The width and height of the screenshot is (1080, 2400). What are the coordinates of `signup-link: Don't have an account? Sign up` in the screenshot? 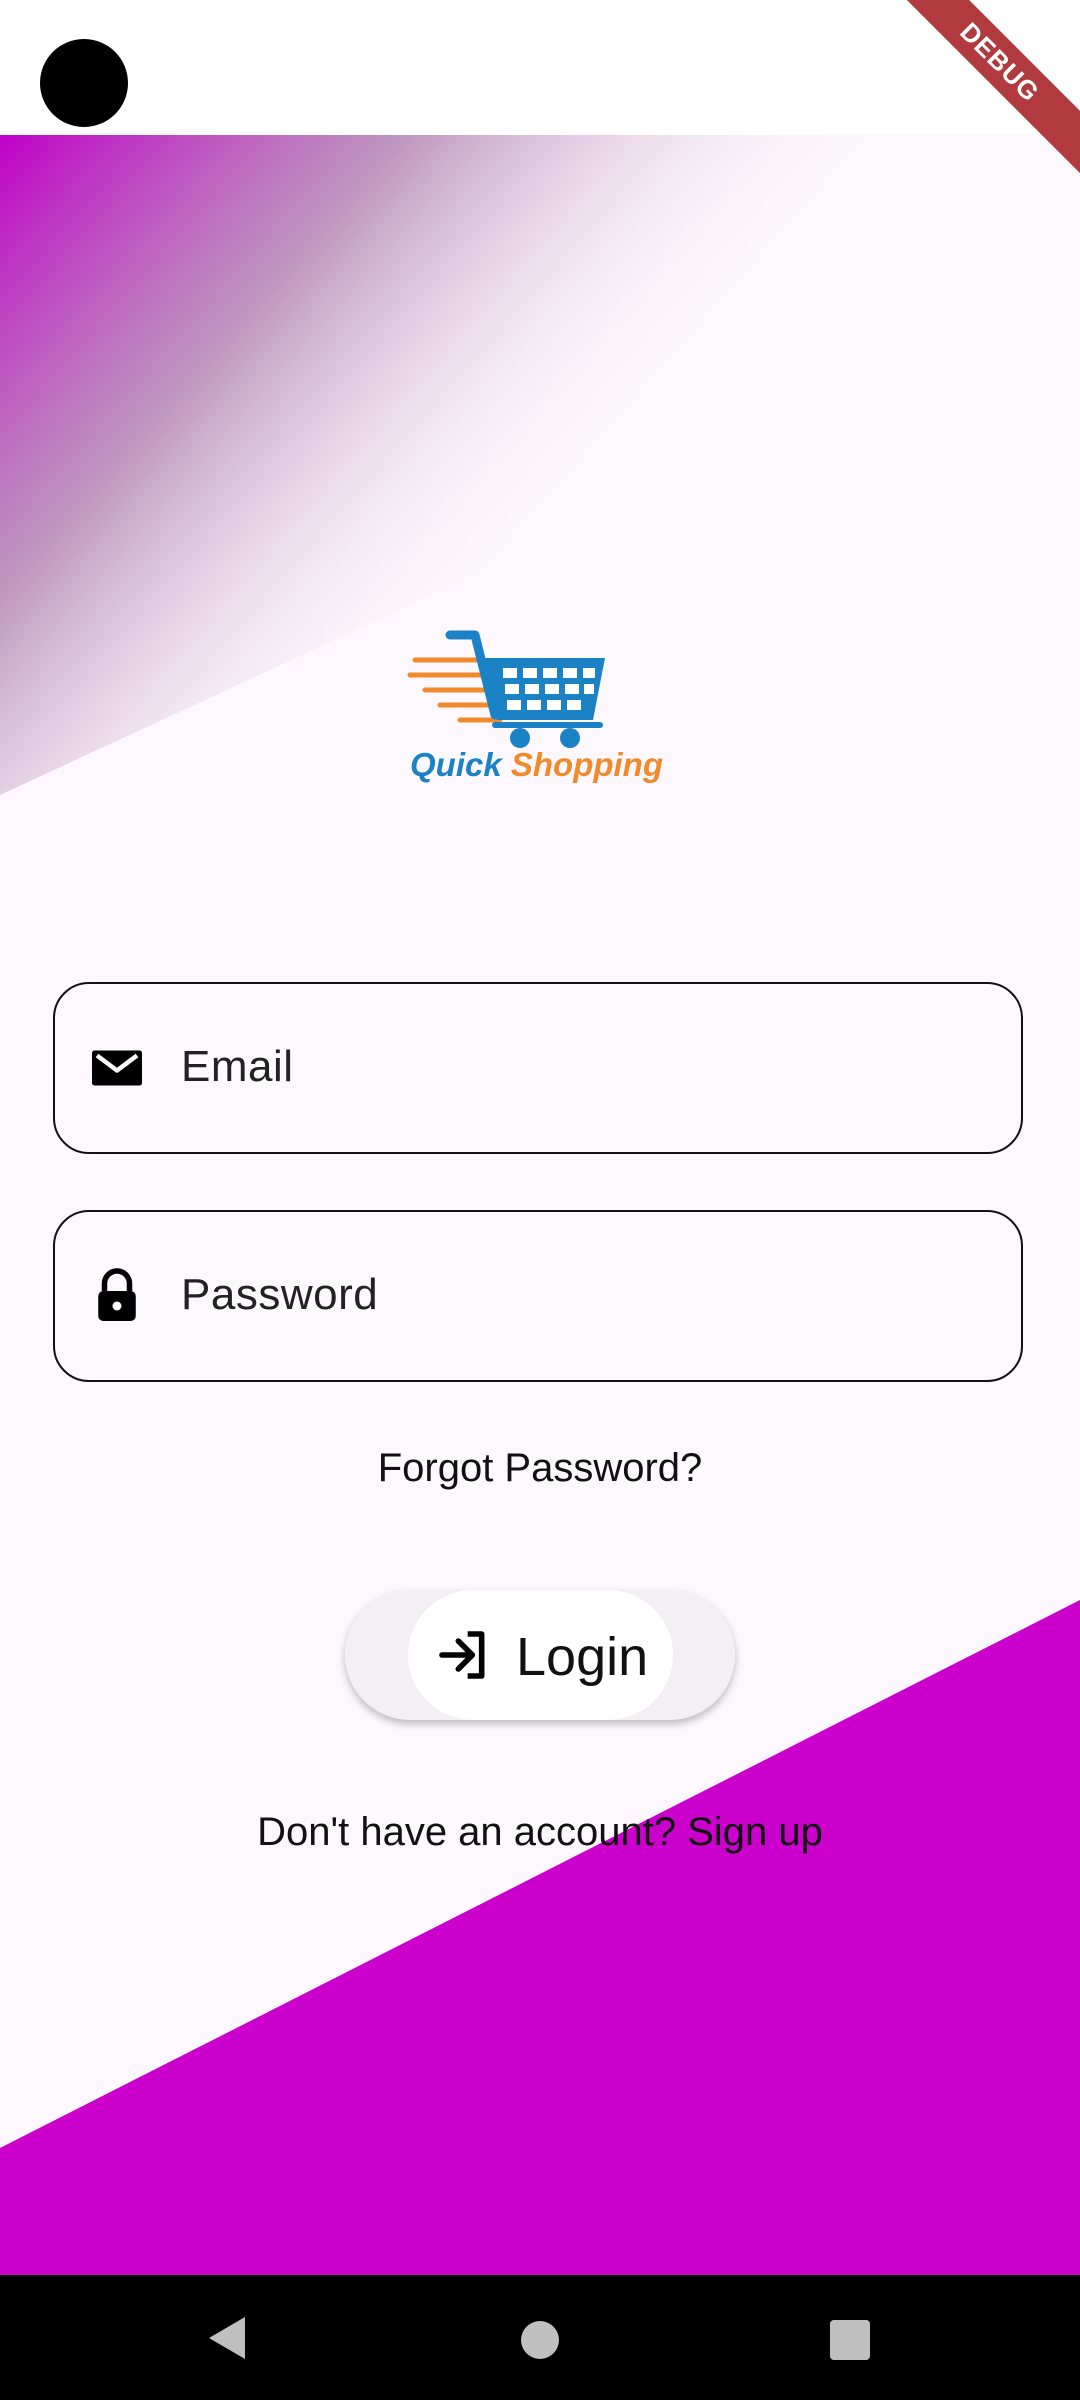 It's located at (540, 1832).